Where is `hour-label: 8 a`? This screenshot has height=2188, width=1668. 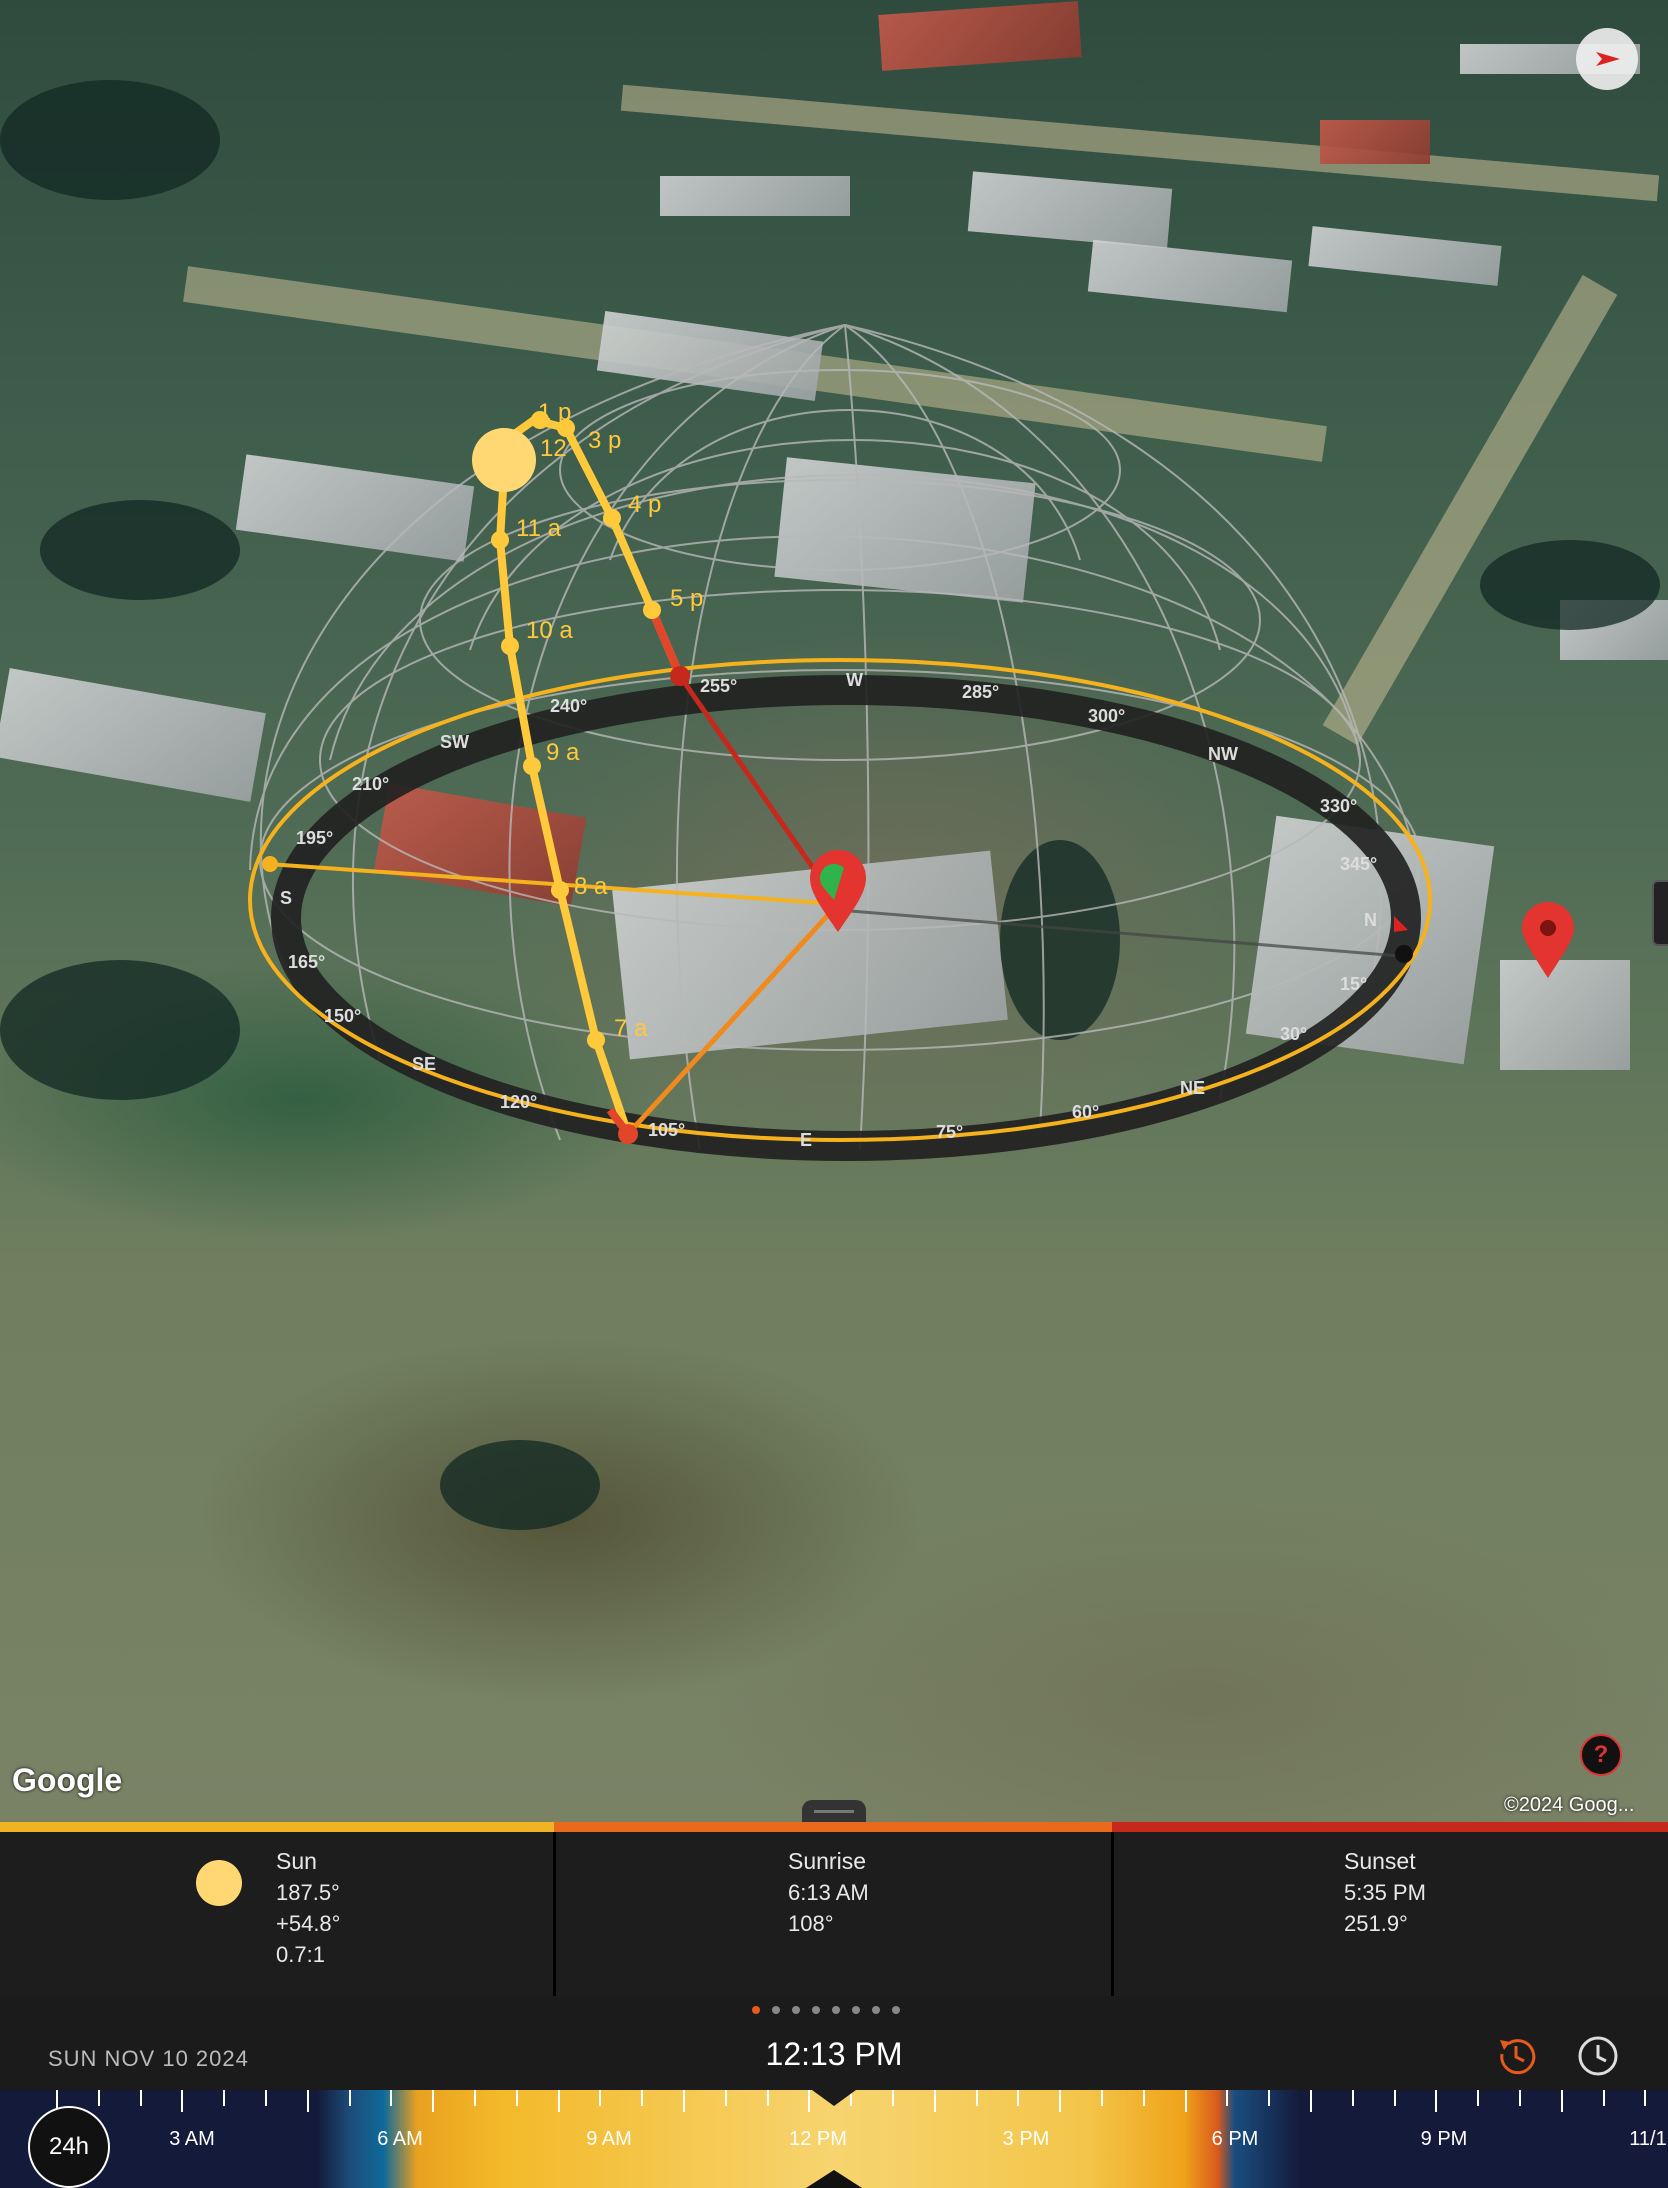 hour-label: 8 a is located at coordinates (591, 886).